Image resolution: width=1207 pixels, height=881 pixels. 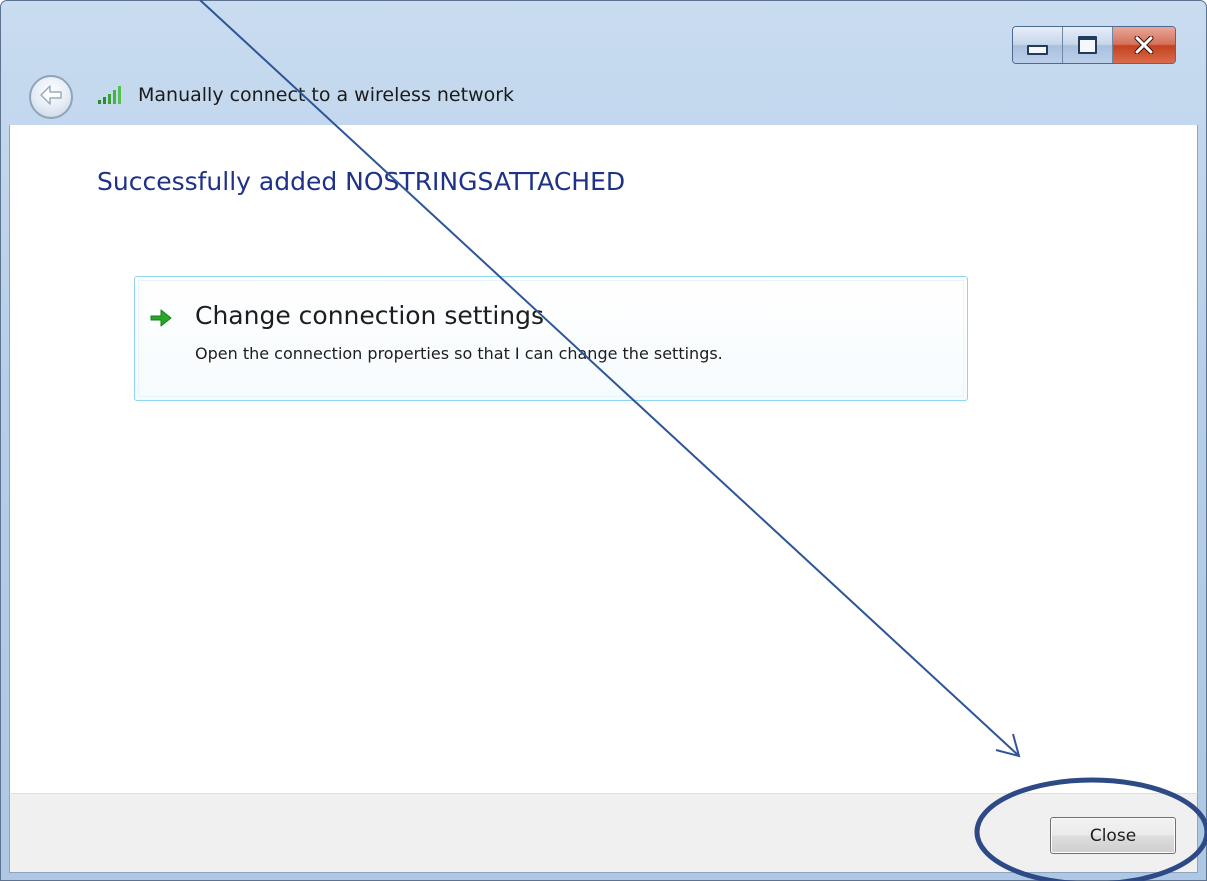 I want to click on title-area: Manually connect to a wireless network, so click(x=305, y=95).